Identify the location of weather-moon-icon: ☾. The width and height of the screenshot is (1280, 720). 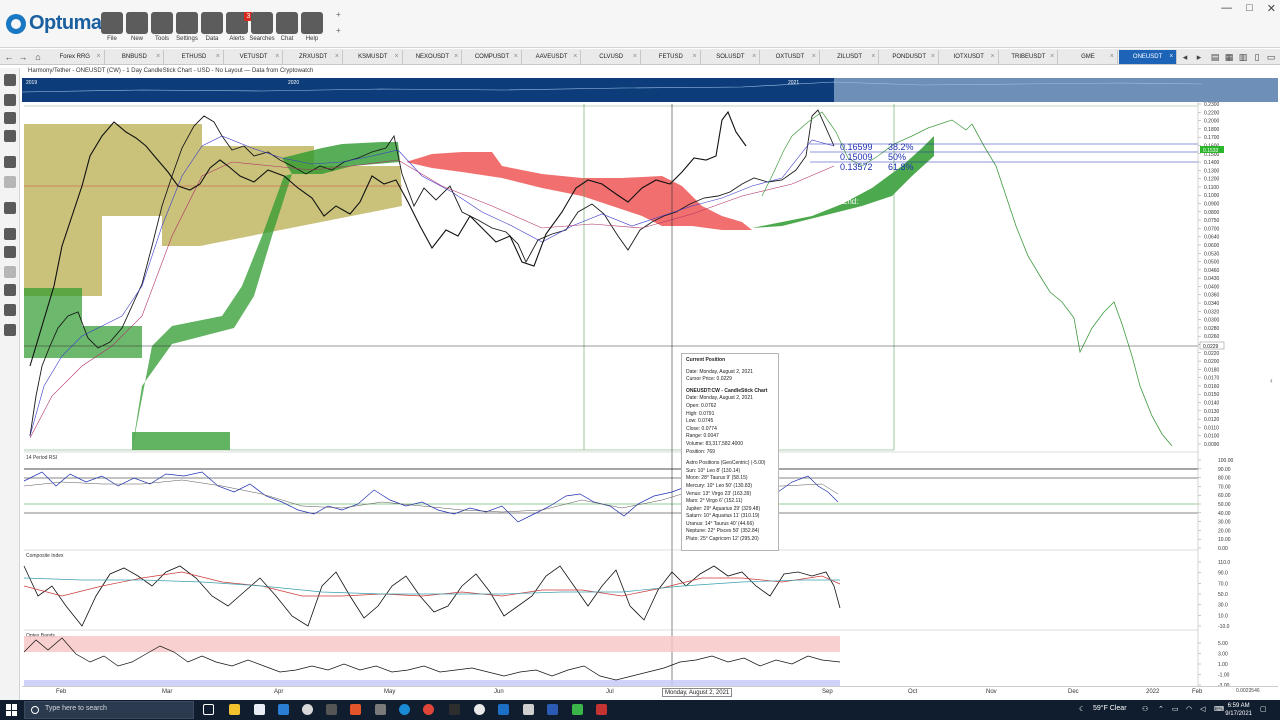
(1082, 709).